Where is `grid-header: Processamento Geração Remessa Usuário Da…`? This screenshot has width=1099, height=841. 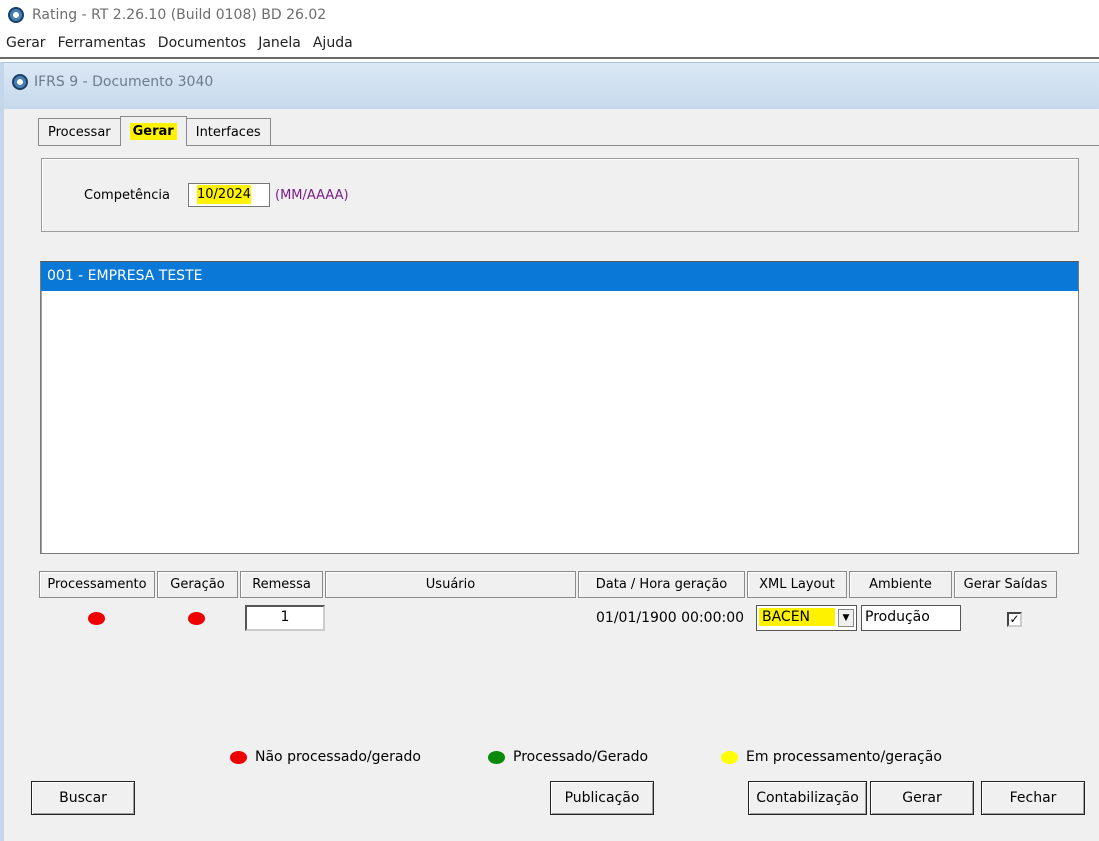 grid-header: Processamento Geração Remessa Usuário Da… is located at coordinates (549, 584).